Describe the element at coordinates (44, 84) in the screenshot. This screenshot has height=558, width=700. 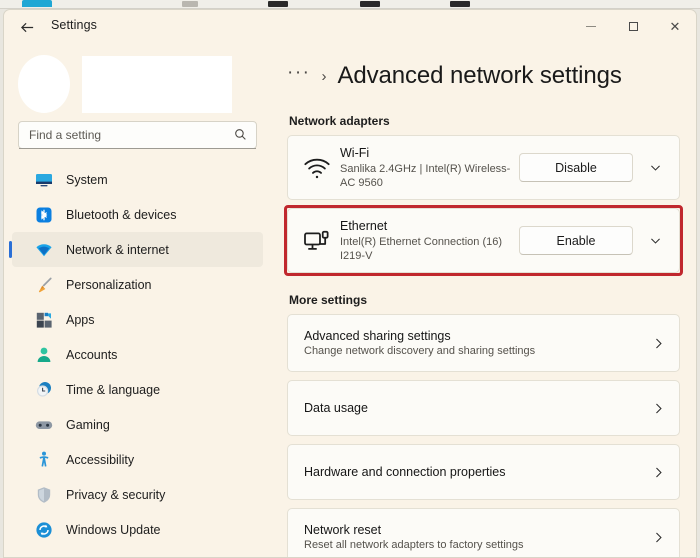
I see `avatar` at that location.